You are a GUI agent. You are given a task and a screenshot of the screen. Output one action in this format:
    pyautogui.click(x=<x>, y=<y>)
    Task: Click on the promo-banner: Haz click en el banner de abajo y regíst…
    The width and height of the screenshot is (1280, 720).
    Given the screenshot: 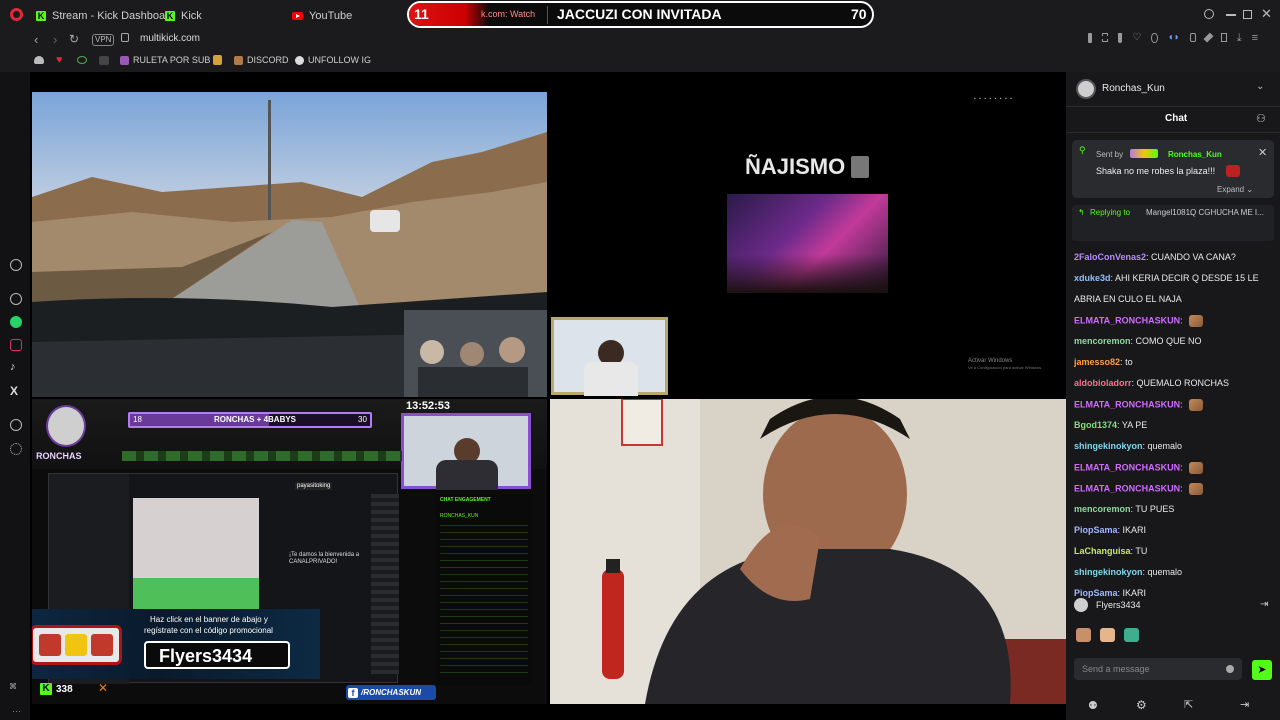 What is the action you would take?
    pyautogui.click(x=176, y=644)
    